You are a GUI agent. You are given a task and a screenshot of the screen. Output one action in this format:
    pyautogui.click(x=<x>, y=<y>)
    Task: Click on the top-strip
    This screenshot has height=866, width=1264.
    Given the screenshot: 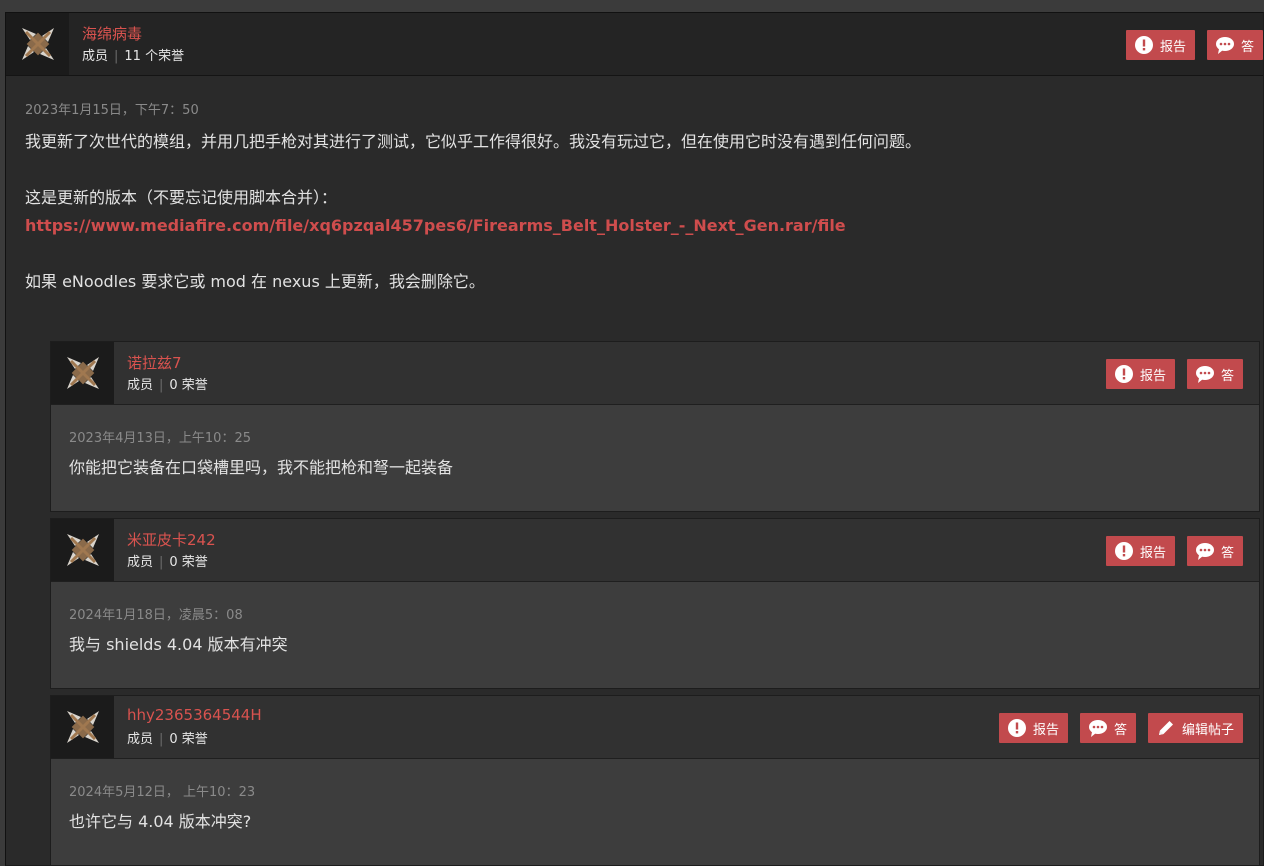 What is the action you would take?
    pyautogui.click(x=632, y=6)
    